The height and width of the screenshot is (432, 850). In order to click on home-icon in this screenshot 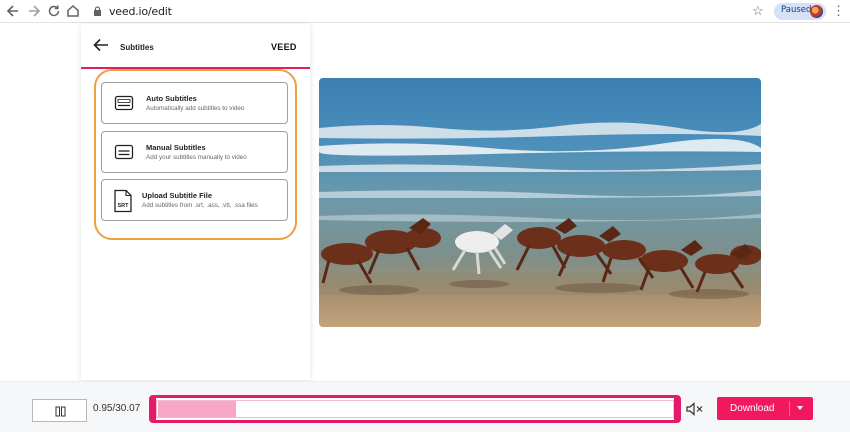, I will do `click(73, 11)`.